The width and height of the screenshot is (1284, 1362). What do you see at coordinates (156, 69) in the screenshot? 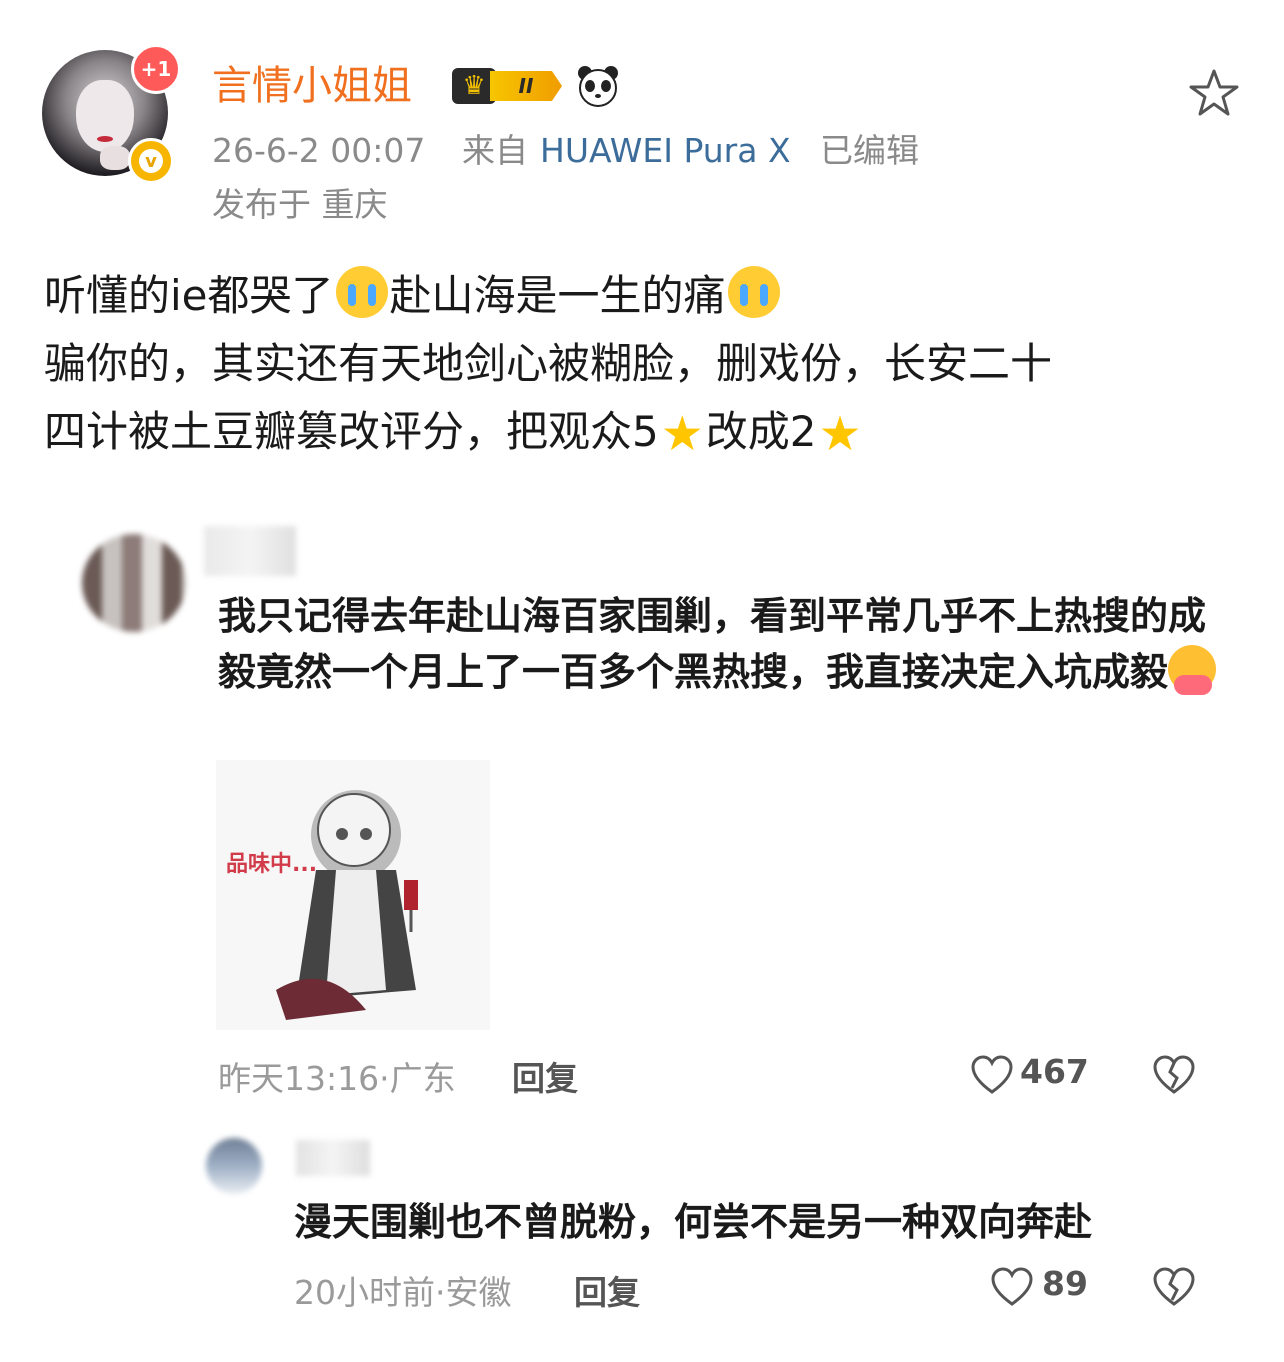
I see `notification-badge: +1` at bounding box center [156, 69].